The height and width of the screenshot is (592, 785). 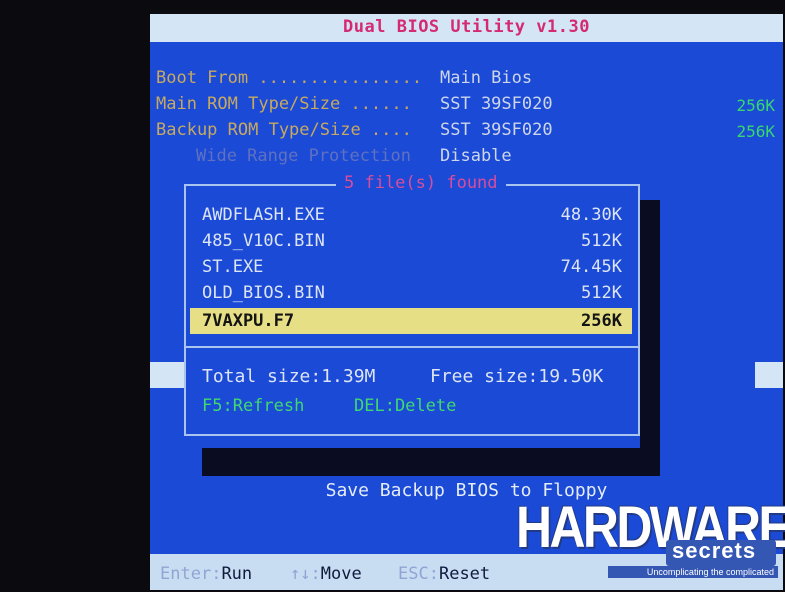 I want to click on enter-hint: Enter:Run, so click(x=206, y=574).